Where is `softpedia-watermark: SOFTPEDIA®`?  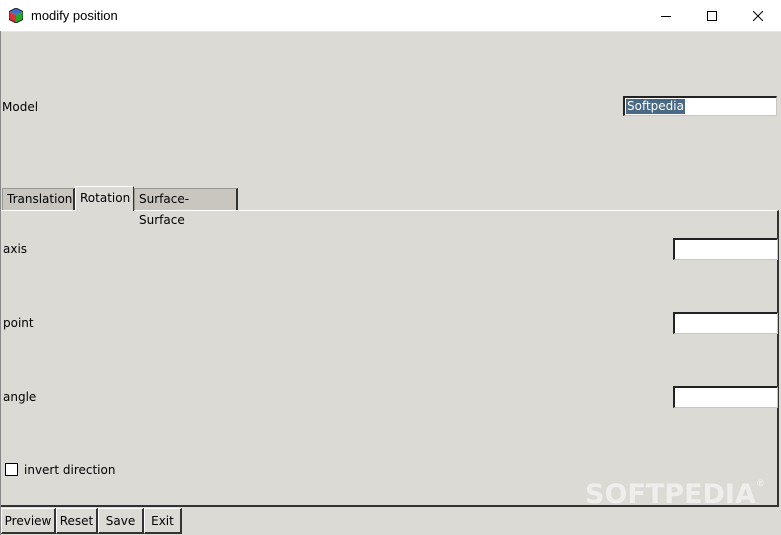 softpedia-watermark: SOFTPEDIA® is located at coordinates (675, 494).